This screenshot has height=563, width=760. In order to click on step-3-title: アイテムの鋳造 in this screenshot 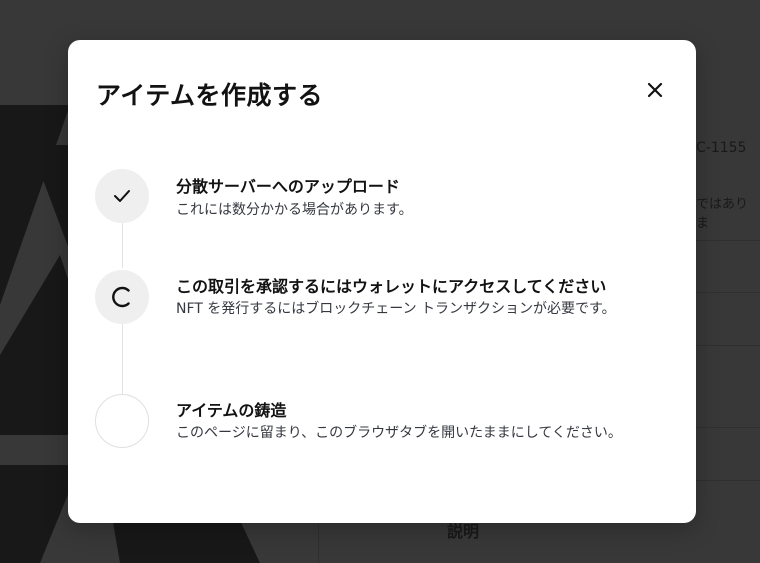, I will do `click(231, 410)`.